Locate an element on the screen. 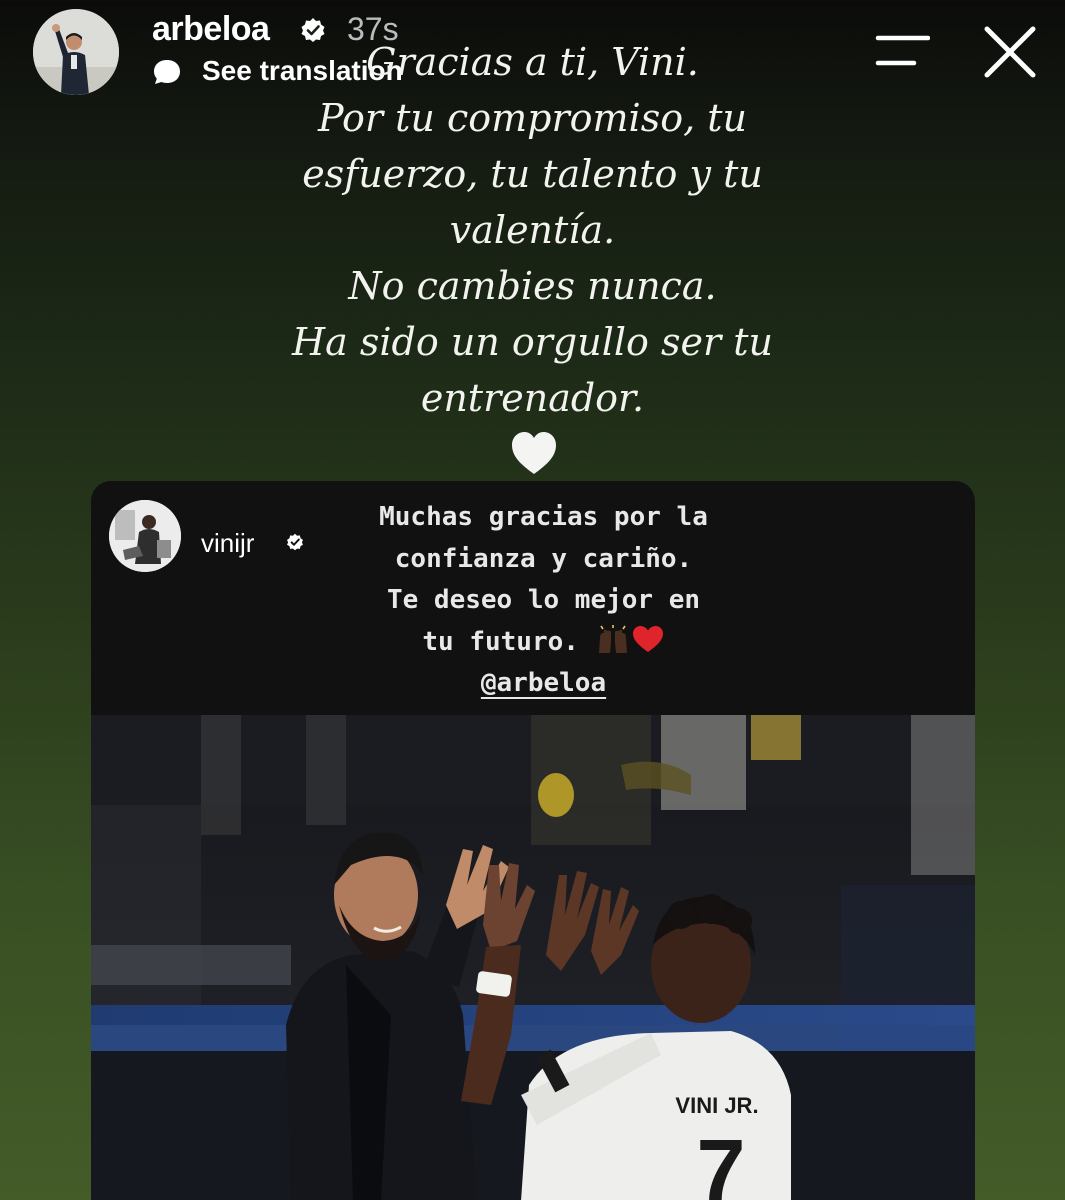  story-caption-line: Por tu compromiso, tu is located at coordinates (532, 118).